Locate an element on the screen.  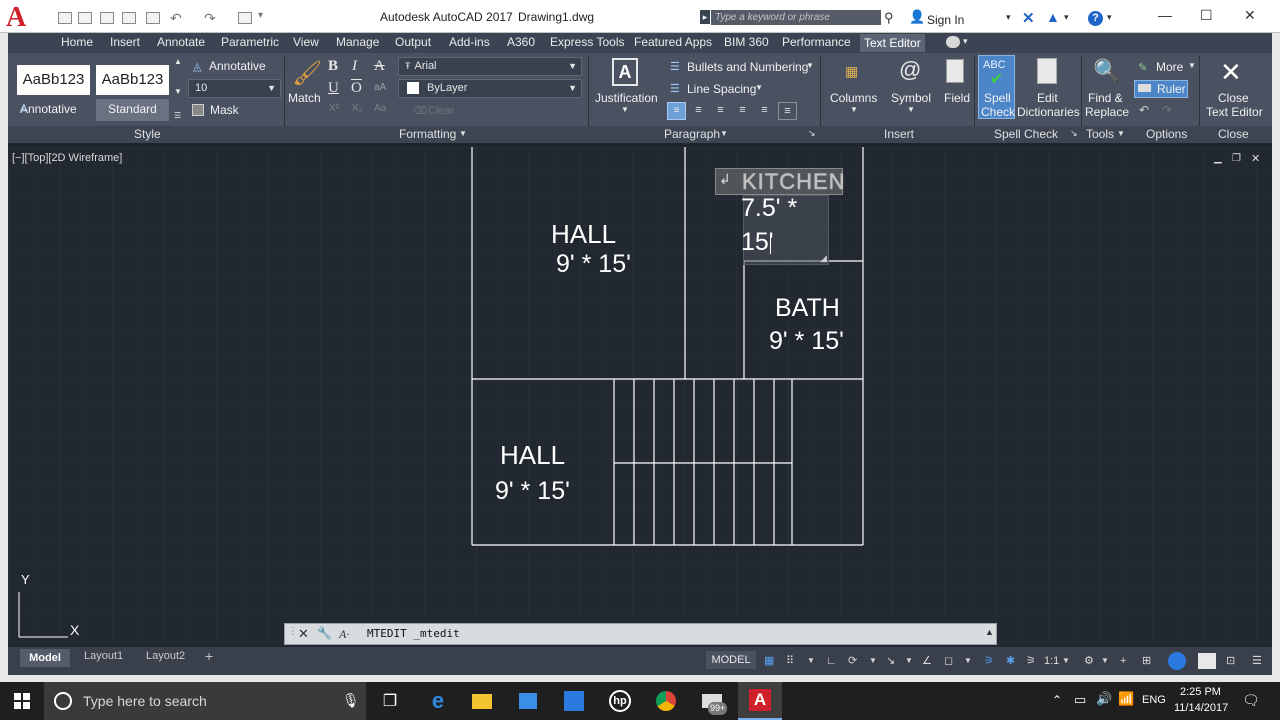
ortho-icon: ∟ is located at coordinates (831, 661).